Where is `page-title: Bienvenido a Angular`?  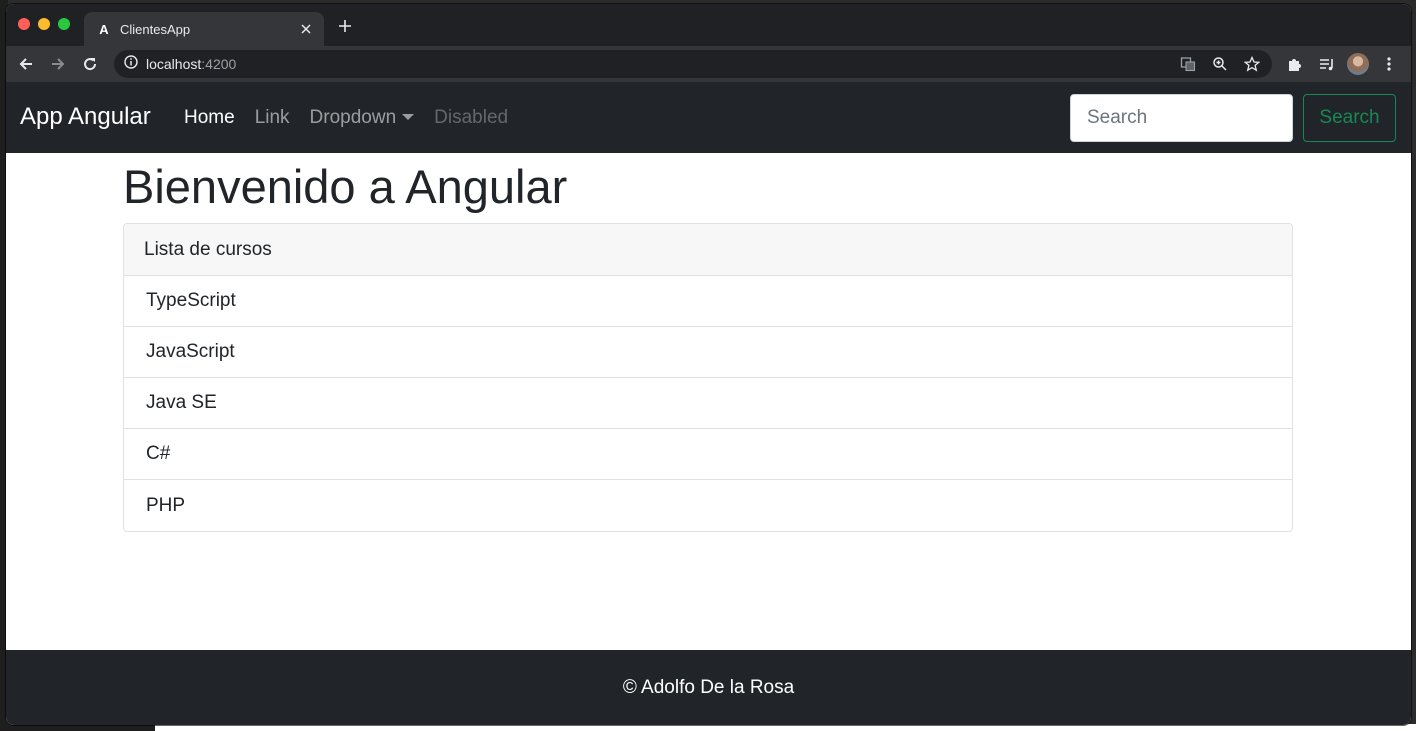 page-title: Bienvenido a Angular is located at coordinates (345, 186).